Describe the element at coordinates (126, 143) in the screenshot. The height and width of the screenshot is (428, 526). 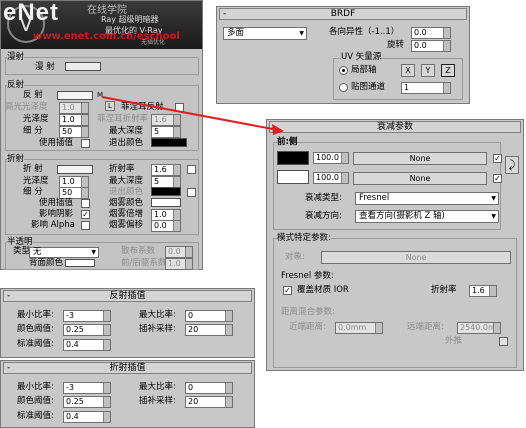
I see `exit-color-label: 退出颜色` at that location.